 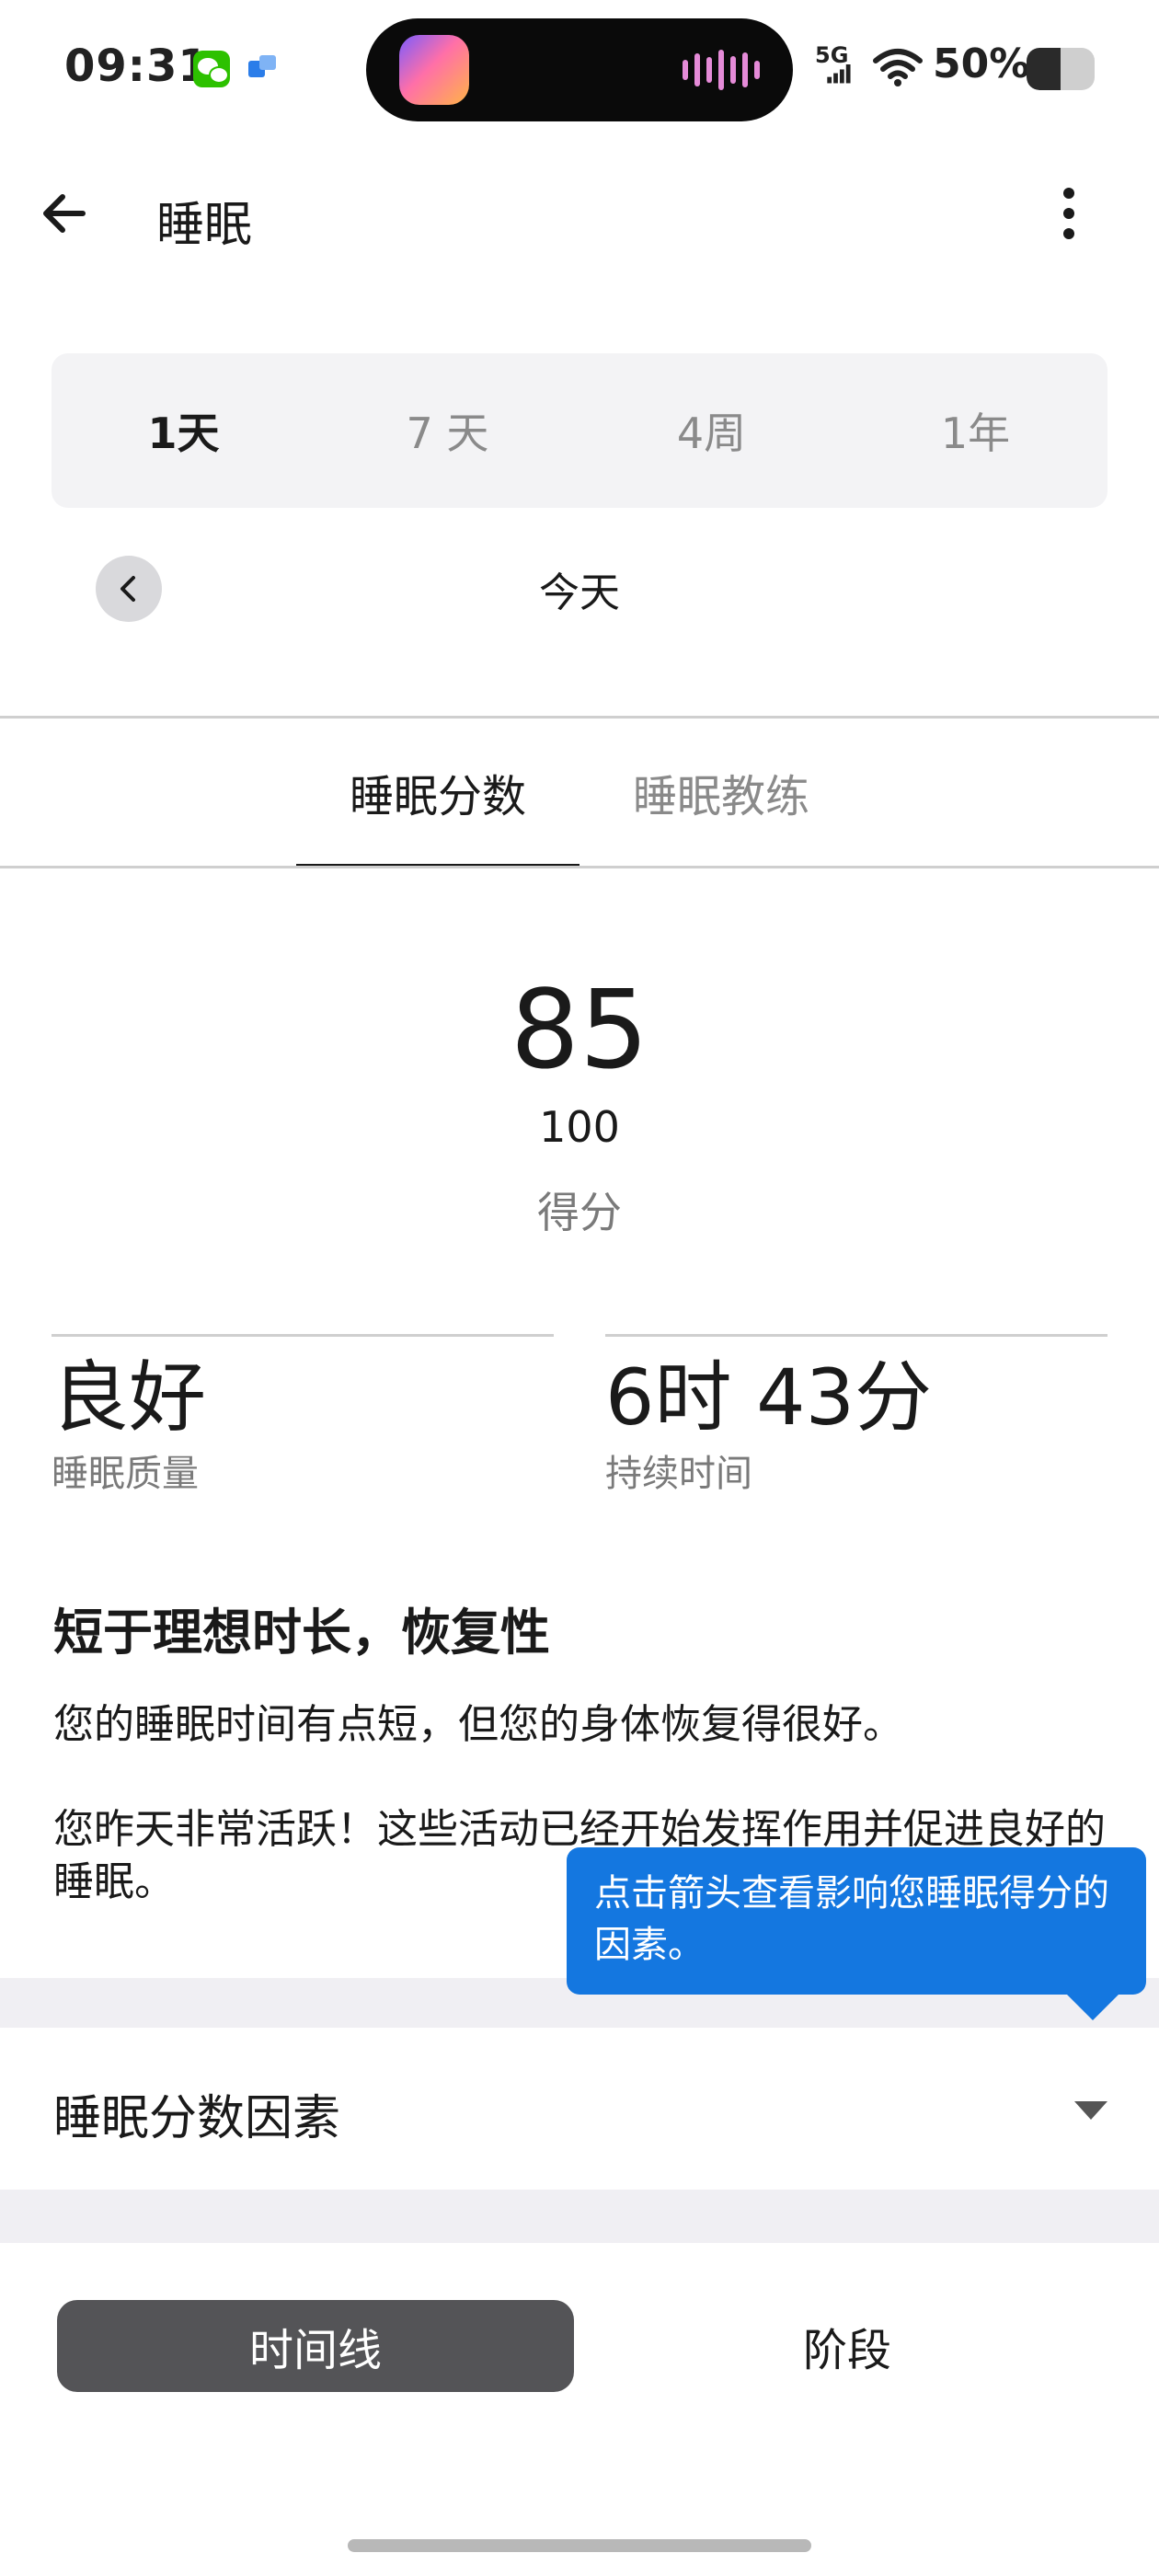 I want to click on more-button, so click(x=1068, y=213).